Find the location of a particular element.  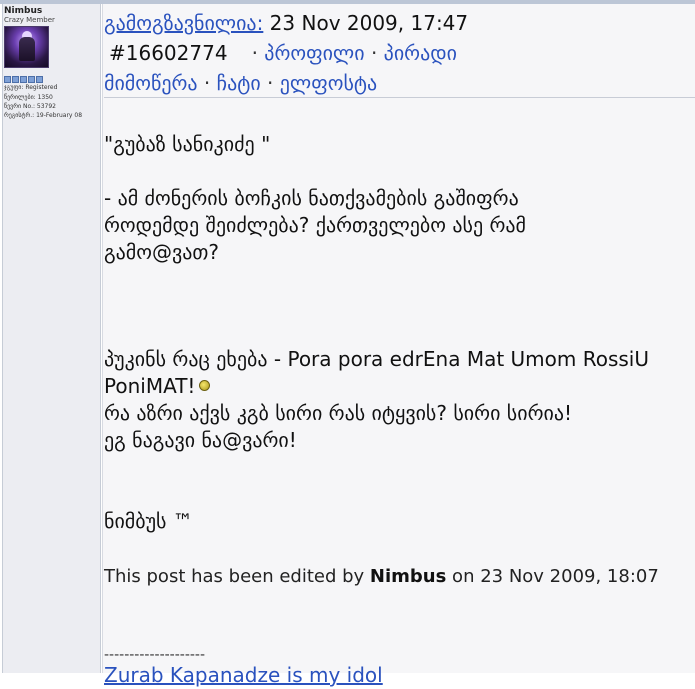

signature-line: Zurab Kapanadze is my idol is located at coordinates (243, 675).